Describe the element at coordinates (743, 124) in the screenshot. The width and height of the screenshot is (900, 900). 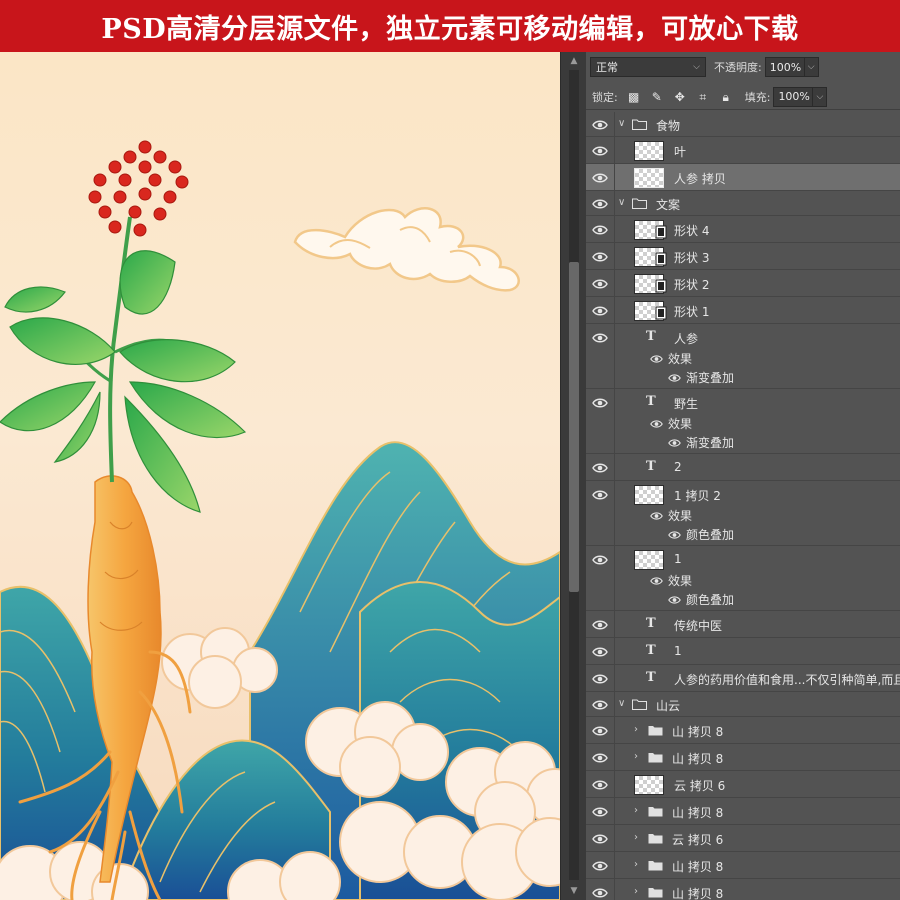
I see `layer-group-row: ∨ 食物` at that location.